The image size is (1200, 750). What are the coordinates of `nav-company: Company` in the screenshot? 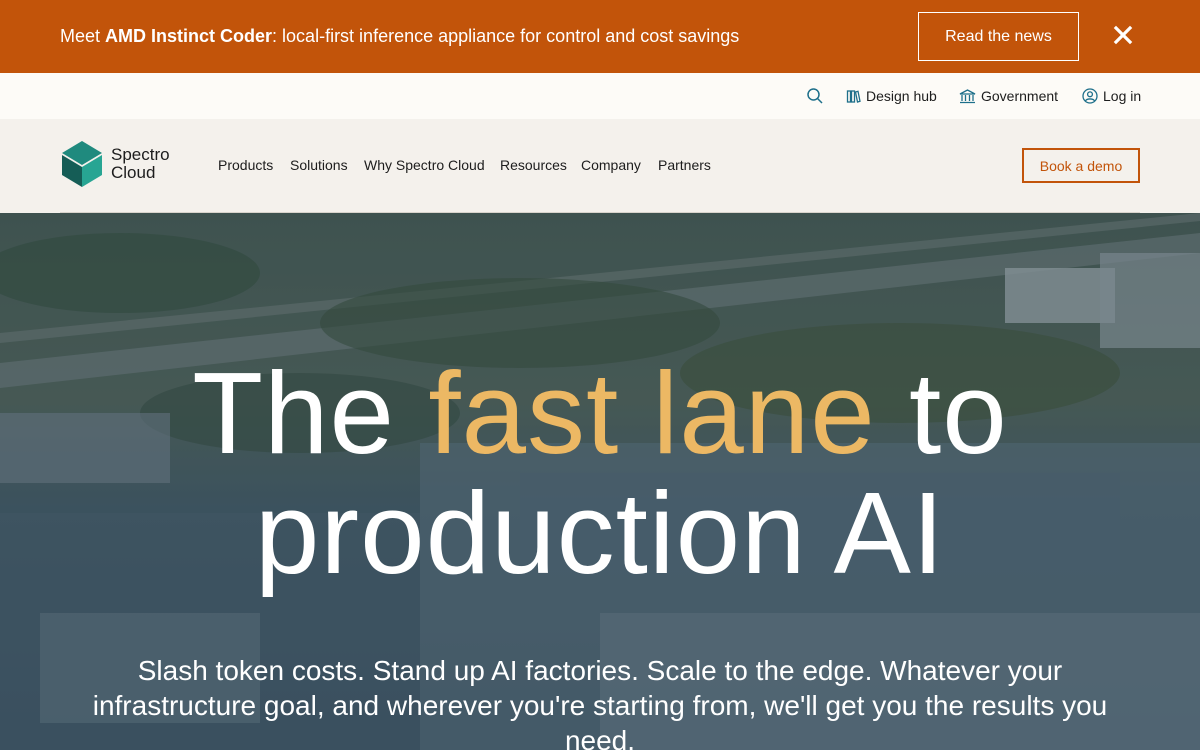 It's located at (611, 165).